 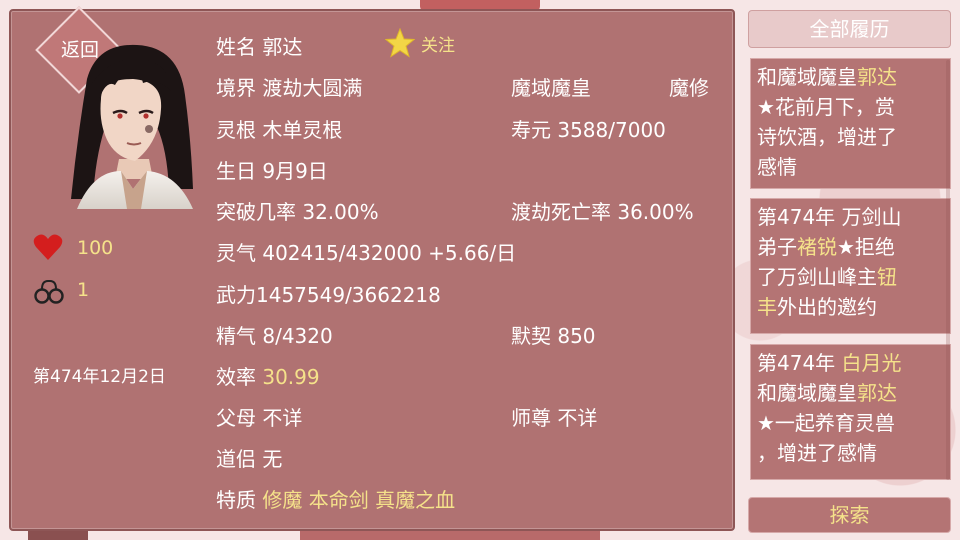 I want to click on realm-label: 境界, so click(x=236, y=88).